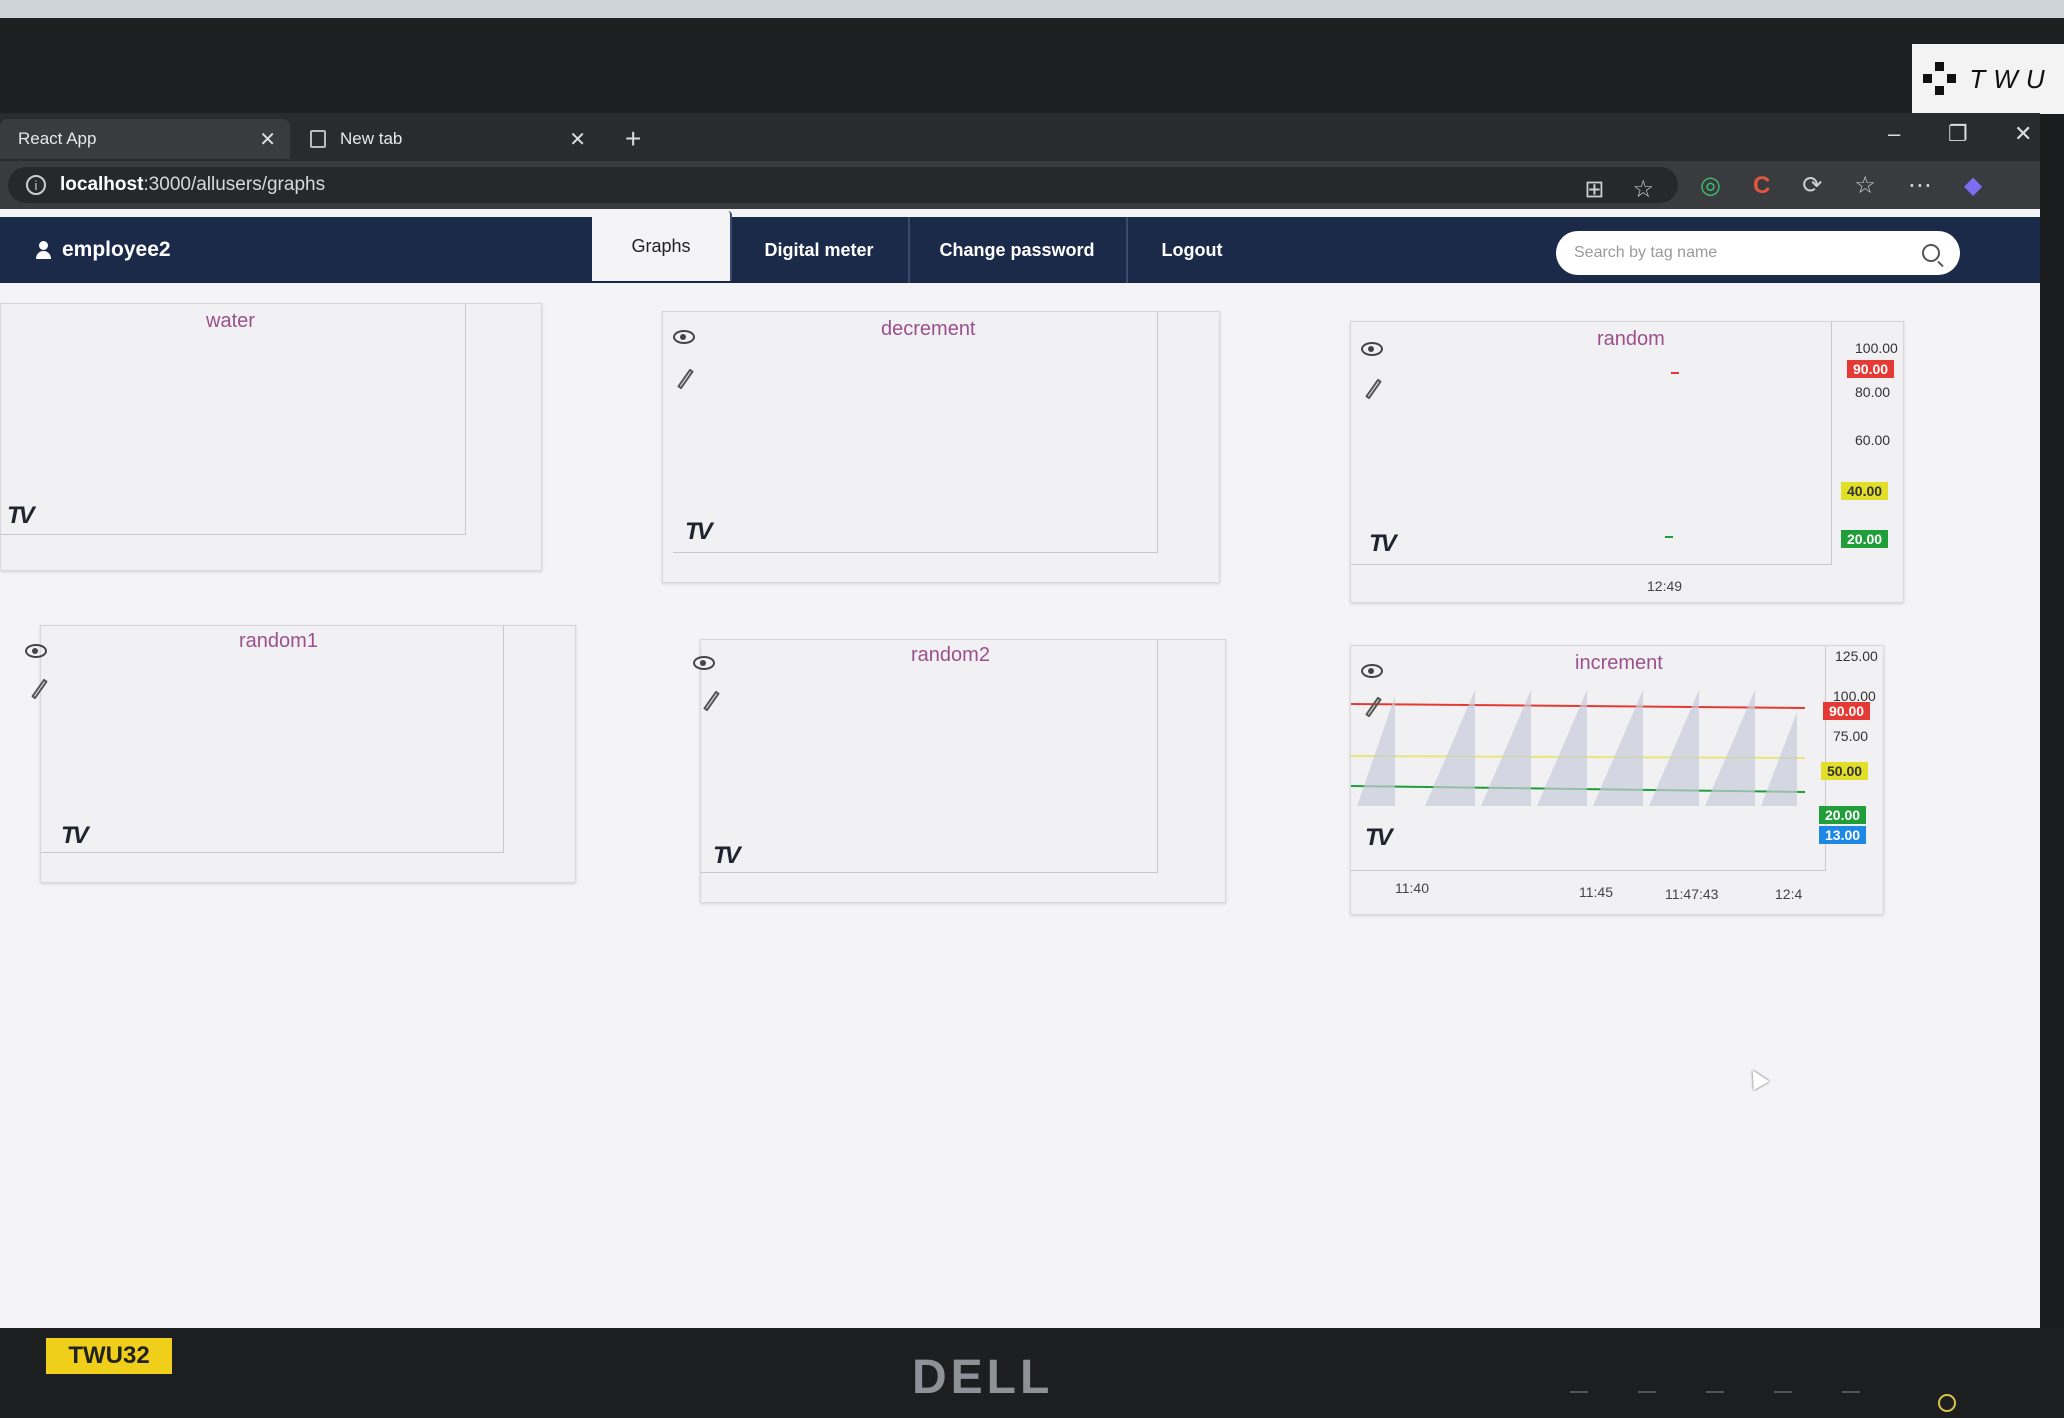 The image size is (2064, 1418). I want to click on app-grid-icon: ⊞, so click(1594, 189).